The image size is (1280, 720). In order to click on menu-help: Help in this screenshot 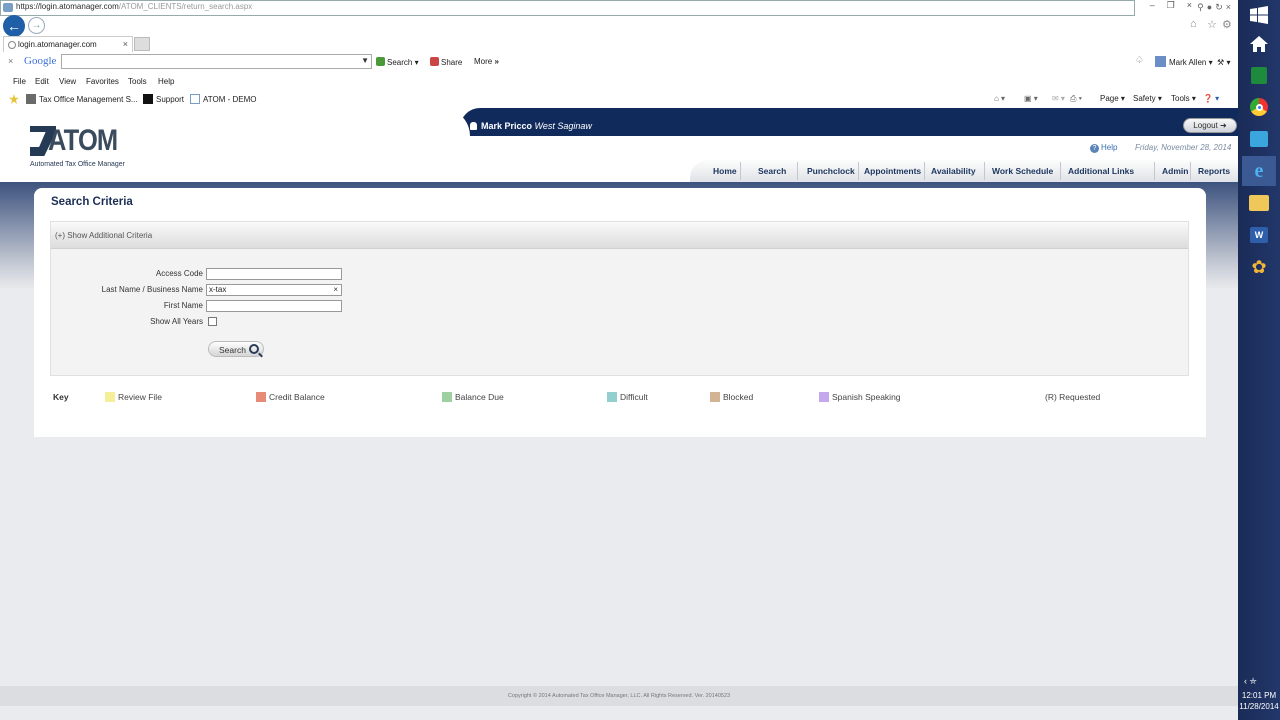, I will do `click(166, 81)`.